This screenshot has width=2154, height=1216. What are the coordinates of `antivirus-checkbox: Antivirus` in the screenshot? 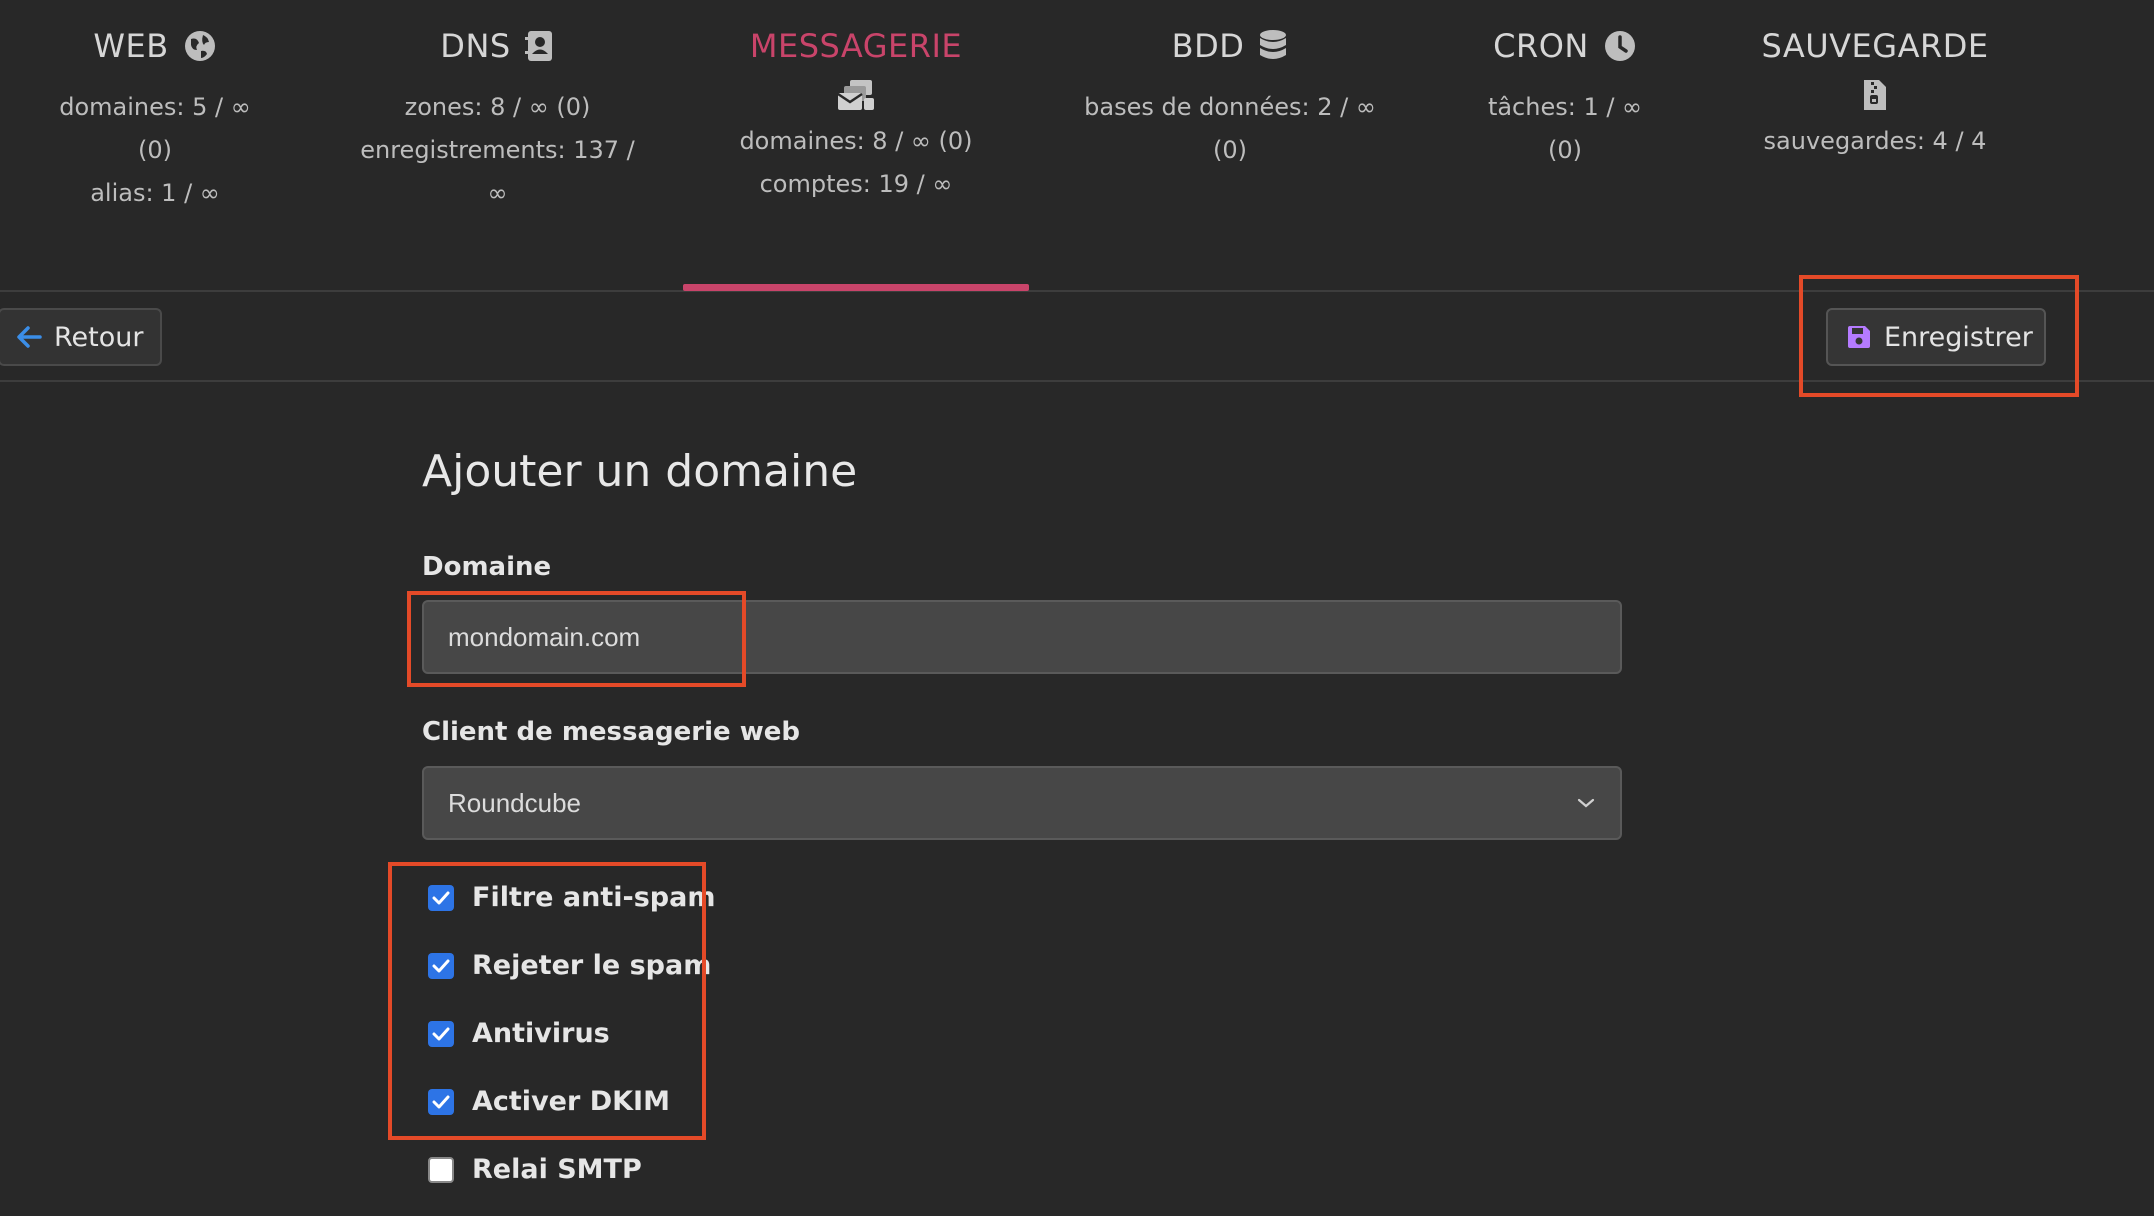 It's located at (519, 1033).